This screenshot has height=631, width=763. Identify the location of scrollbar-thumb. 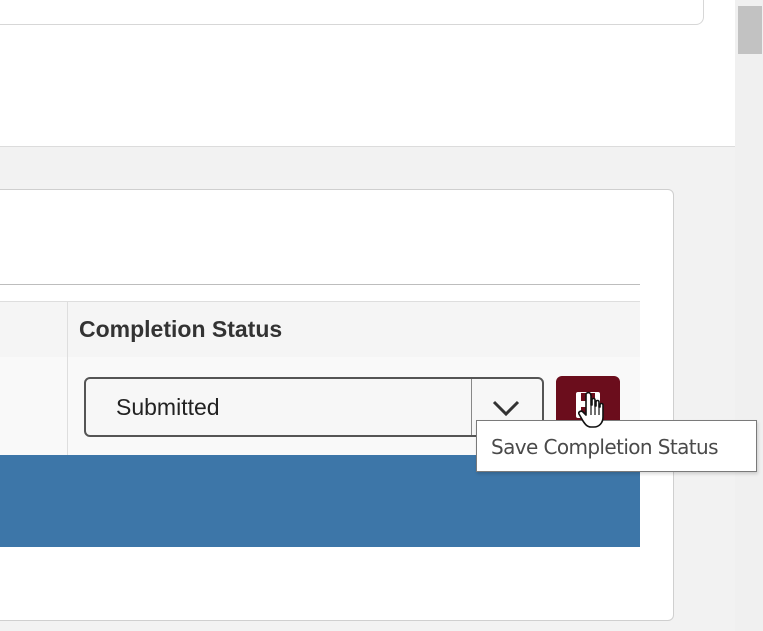
(750, 30).